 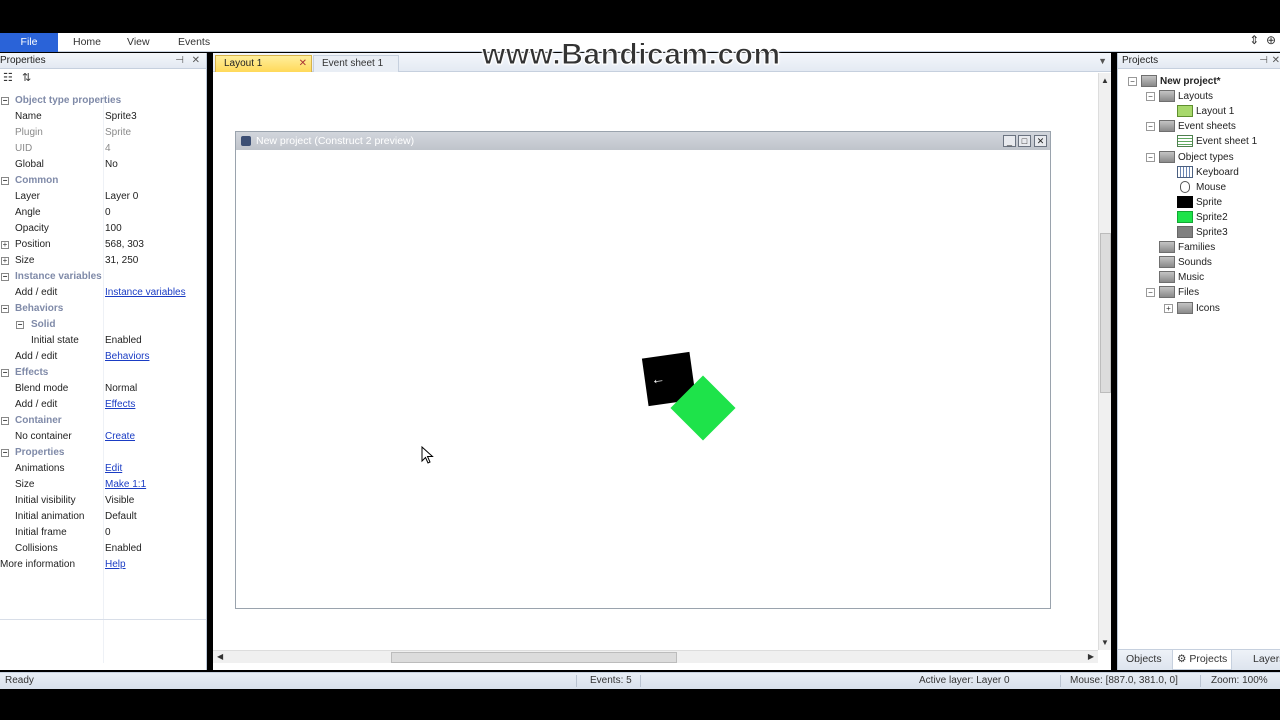 I want to click on property-category: − Object type properties, so click(x=103, y=101).